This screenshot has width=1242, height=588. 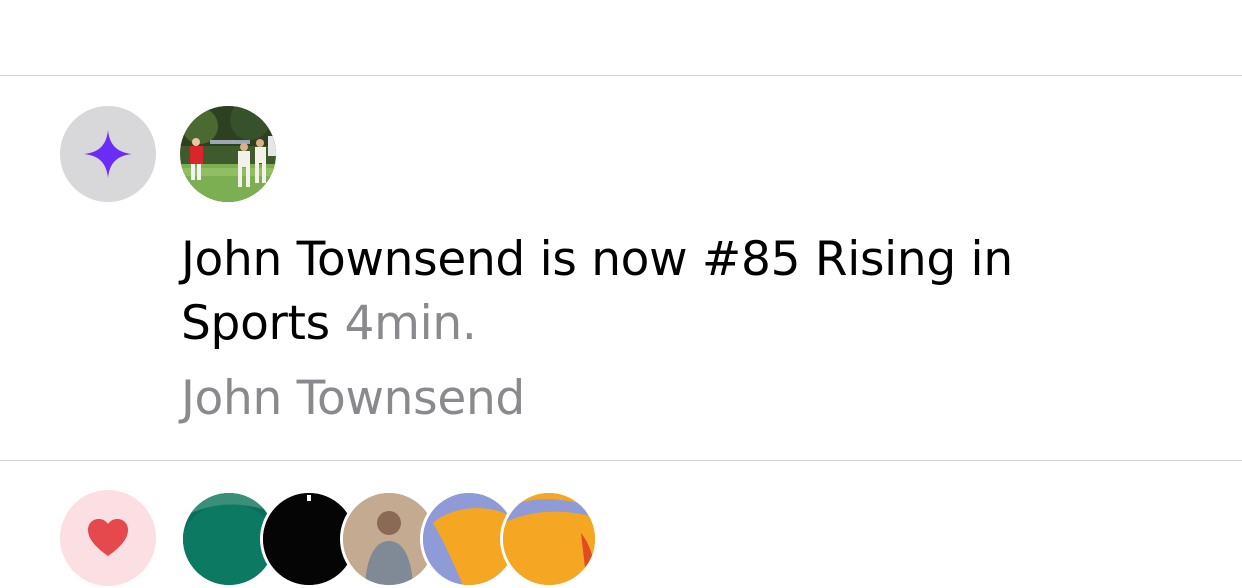 What do you see at coordinates (228, 154) in the screenshot?
I see `user-avatar` at bounding box center [228, 154].